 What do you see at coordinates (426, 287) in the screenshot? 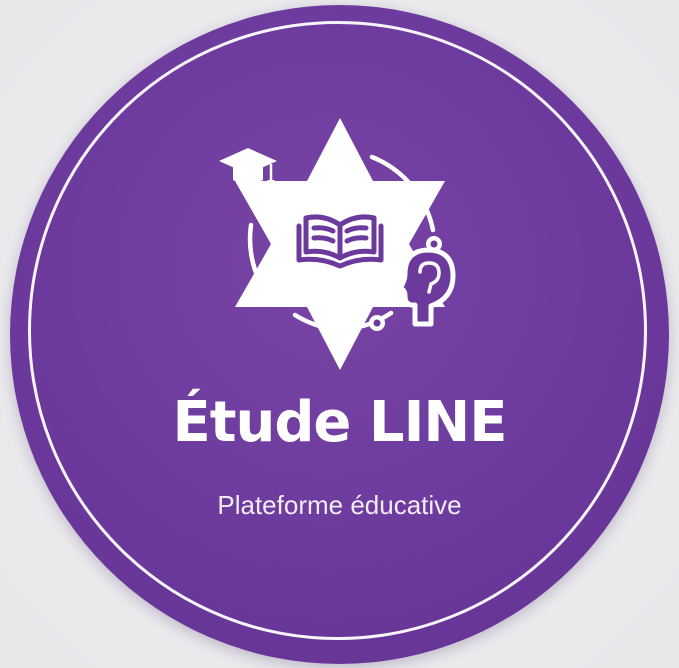
I see `head-profile-icon` at bounding box center [426, 287].